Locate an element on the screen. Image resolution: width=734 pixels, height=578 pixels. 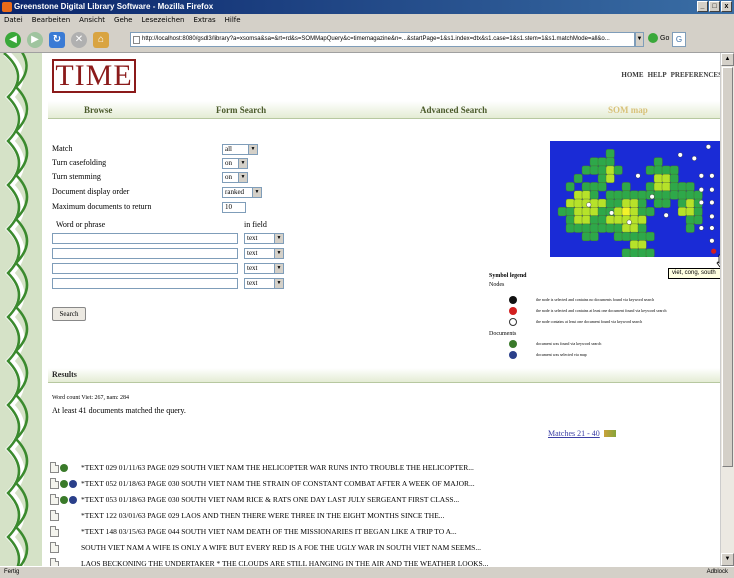
home-link: HOME is located at coordinates (632, 75).